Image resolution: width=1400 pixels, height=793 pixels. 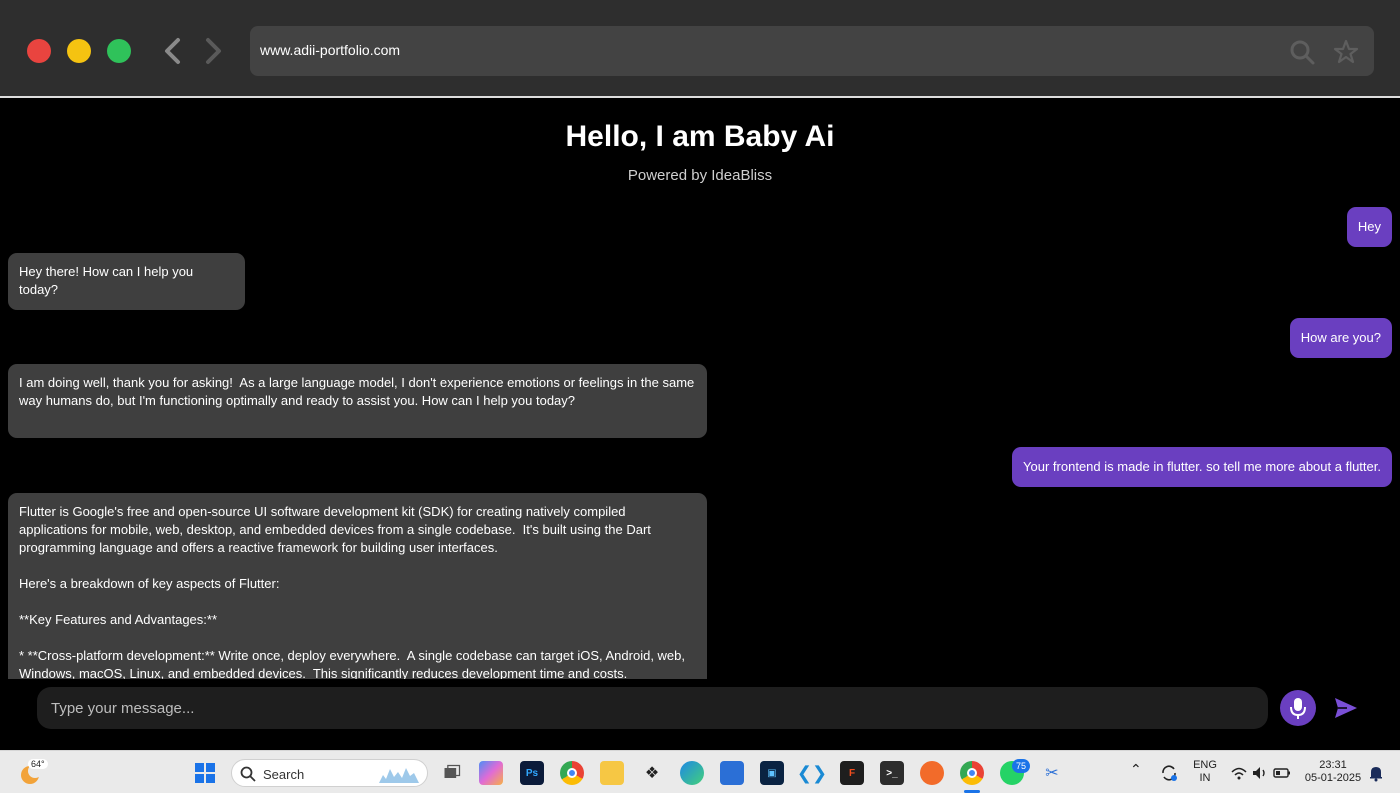 What do you see at coordinates (330, 50) in the screenshot?
I see `address-bar-url: www.adii-portfolio.com` at bounding box center [330, 50].